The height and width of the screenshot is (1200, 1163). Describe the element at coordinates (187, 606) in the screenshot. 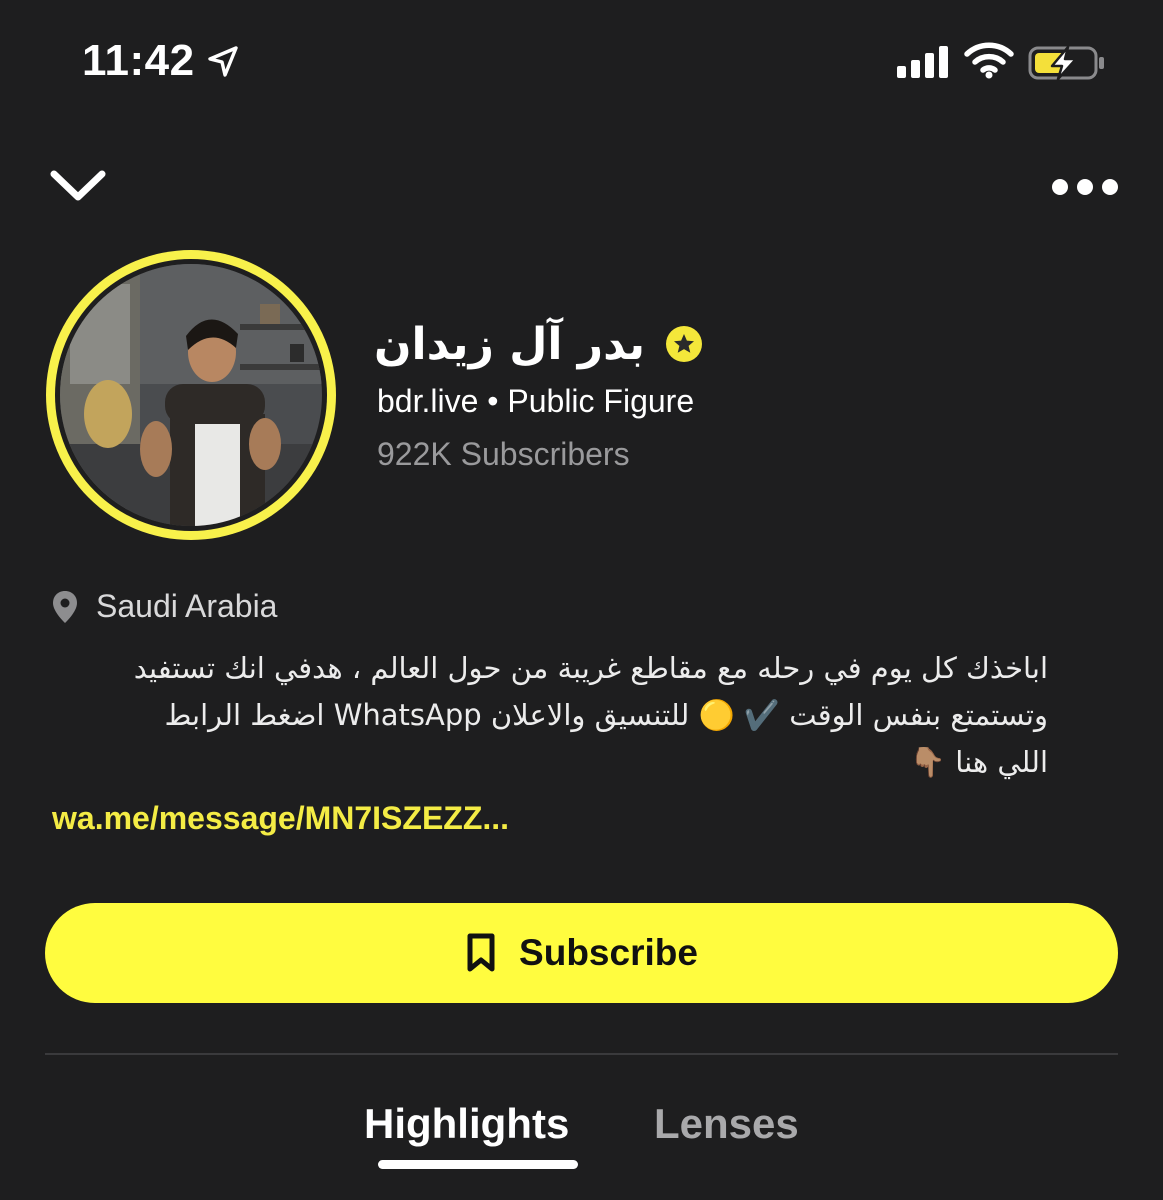

I see `profile-location: Saudi Arabia` at that location.